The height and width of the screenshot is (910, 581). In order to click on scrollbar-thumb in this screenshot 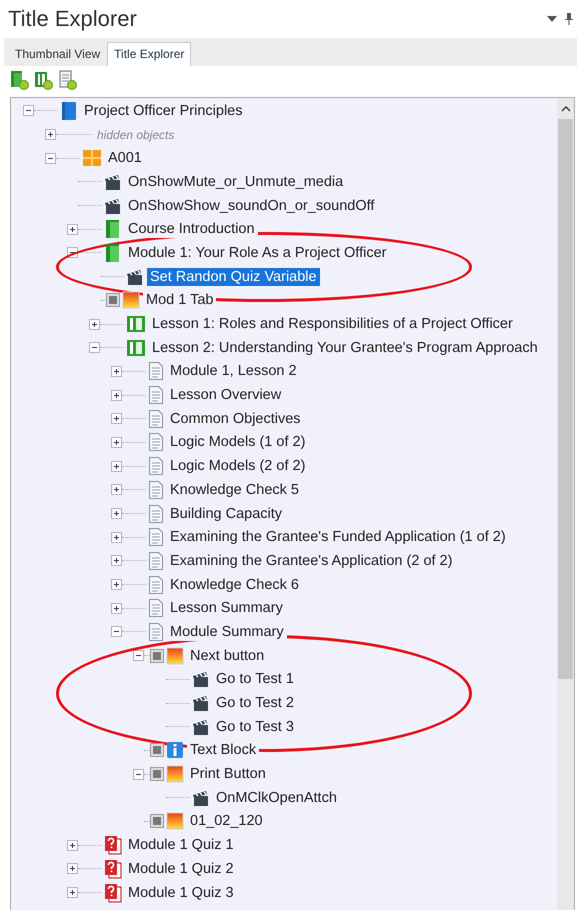, I will do `click(565, 399)`.